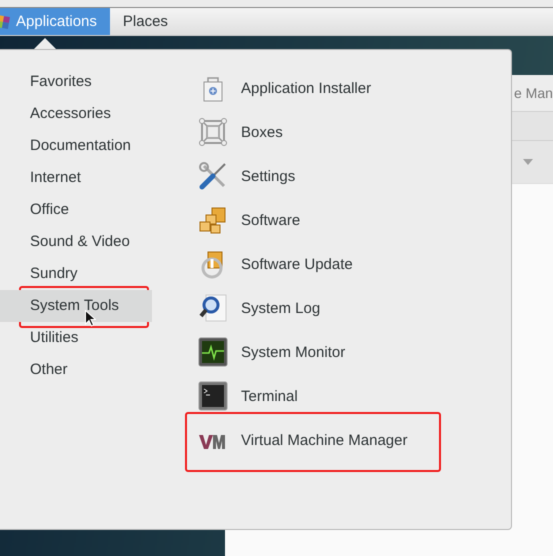 The height and width of the screenshot is (556, 553). I want to click on dropdown-arrow-icon, so click(528, 162).